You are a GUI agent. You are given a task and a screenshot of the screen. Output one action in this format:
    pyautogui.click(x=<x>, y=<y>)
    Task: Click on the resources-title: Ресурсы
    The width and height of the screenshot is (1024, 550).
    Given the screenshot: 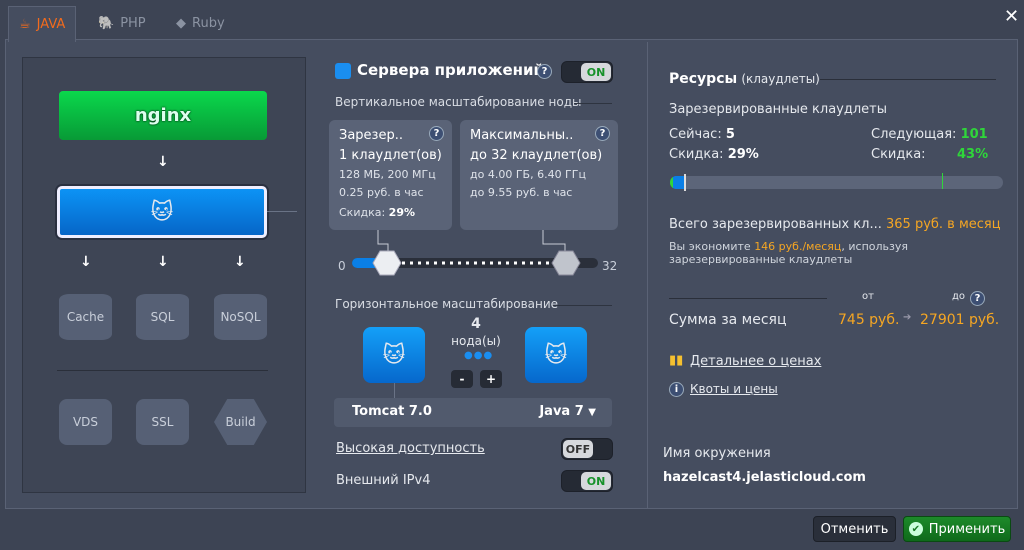 What is the action you would take?
    pyautogui.click(x=703, y=79)
    